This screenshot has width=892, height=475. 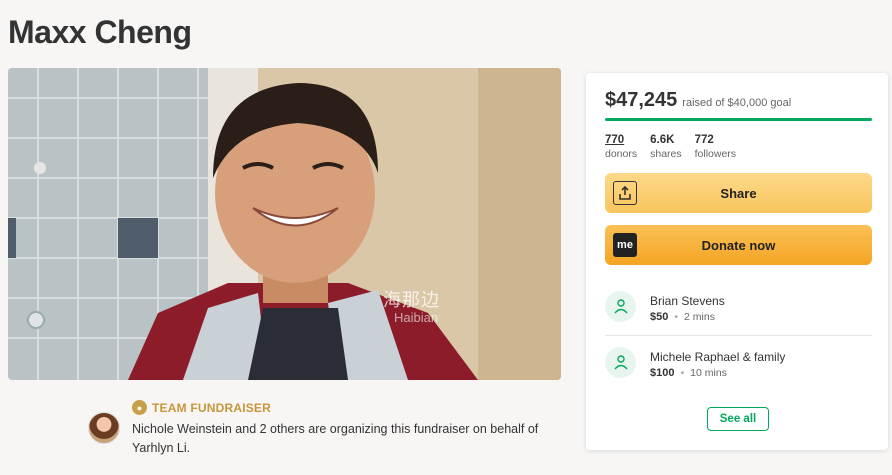 I want to click on watermark-text: 海那边, so click(x=411, y=300).